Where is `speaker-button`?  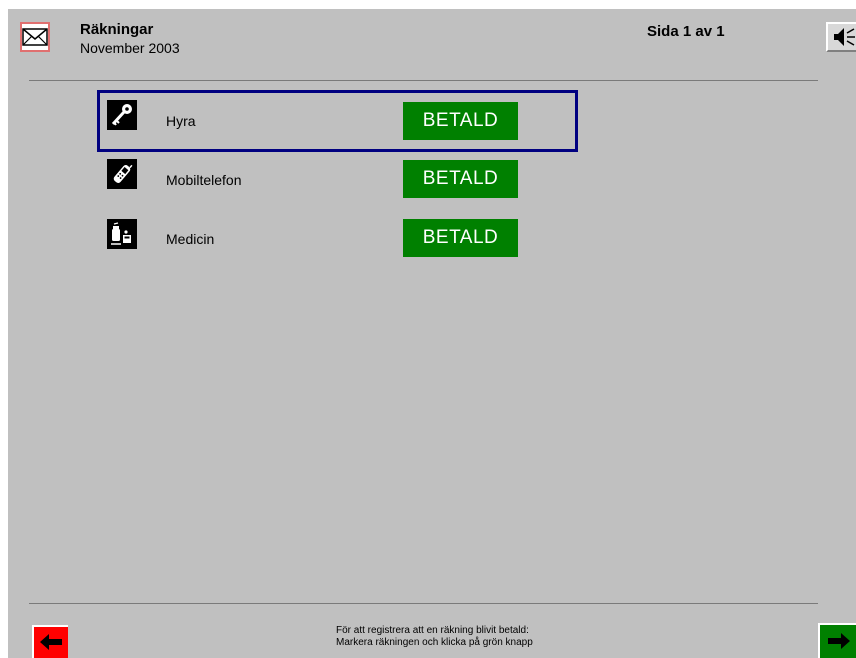
speaker-button is located at coordinates (841, 37).